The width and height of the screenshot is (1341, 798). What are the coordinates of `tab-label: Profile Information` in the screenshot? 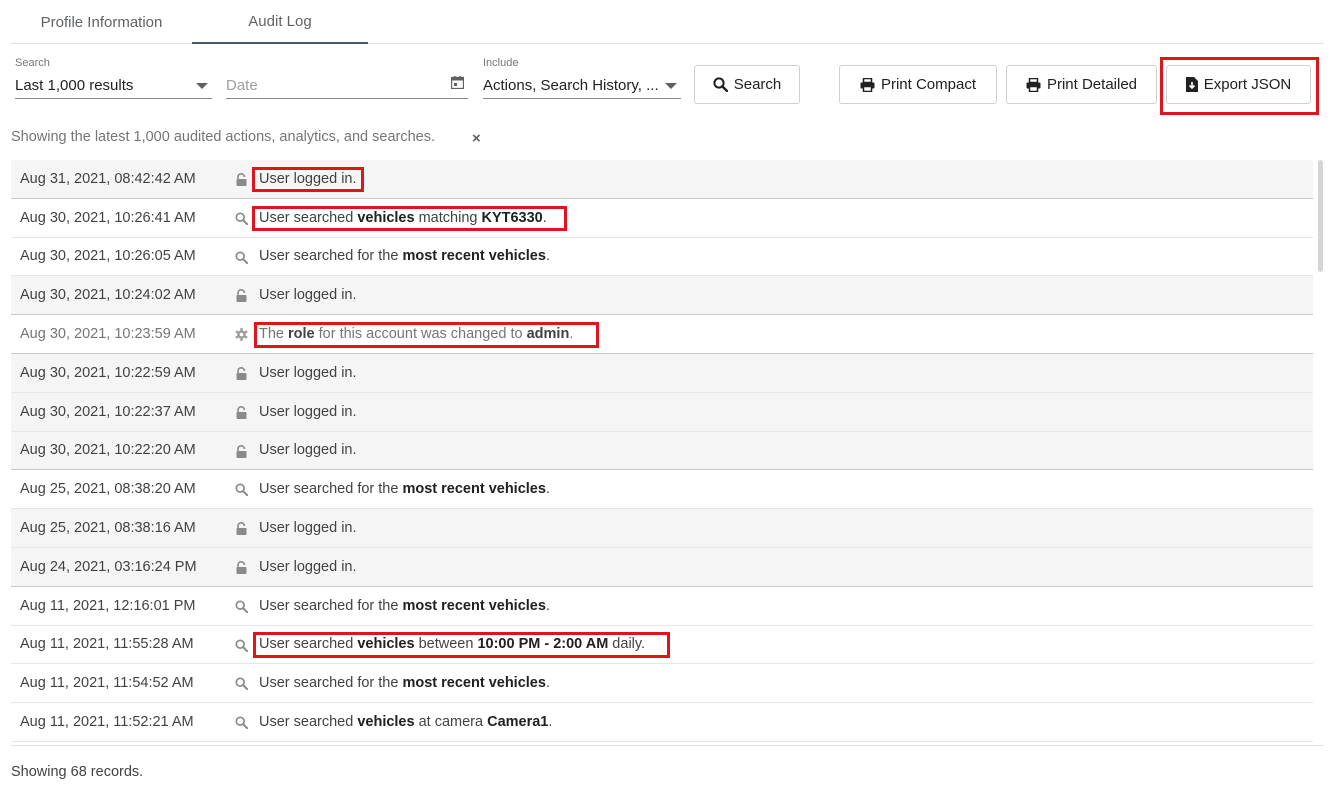 It's located at (101, 22).